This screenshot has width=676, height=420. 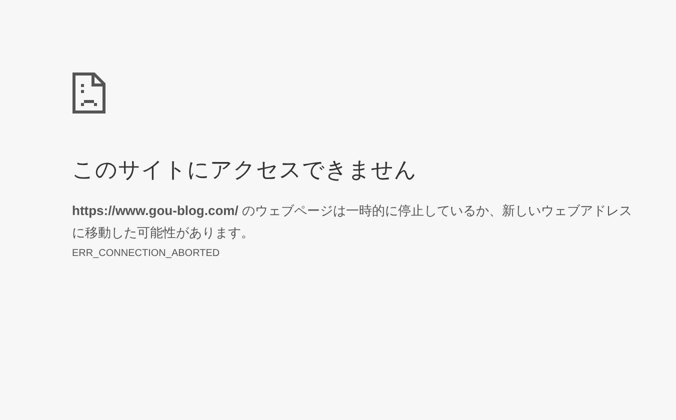 What do you see at coordinates (245, 170) in the screenshot?
I see `error-heading: このサイトにアクセスできません` at bounding box center [245, 170].